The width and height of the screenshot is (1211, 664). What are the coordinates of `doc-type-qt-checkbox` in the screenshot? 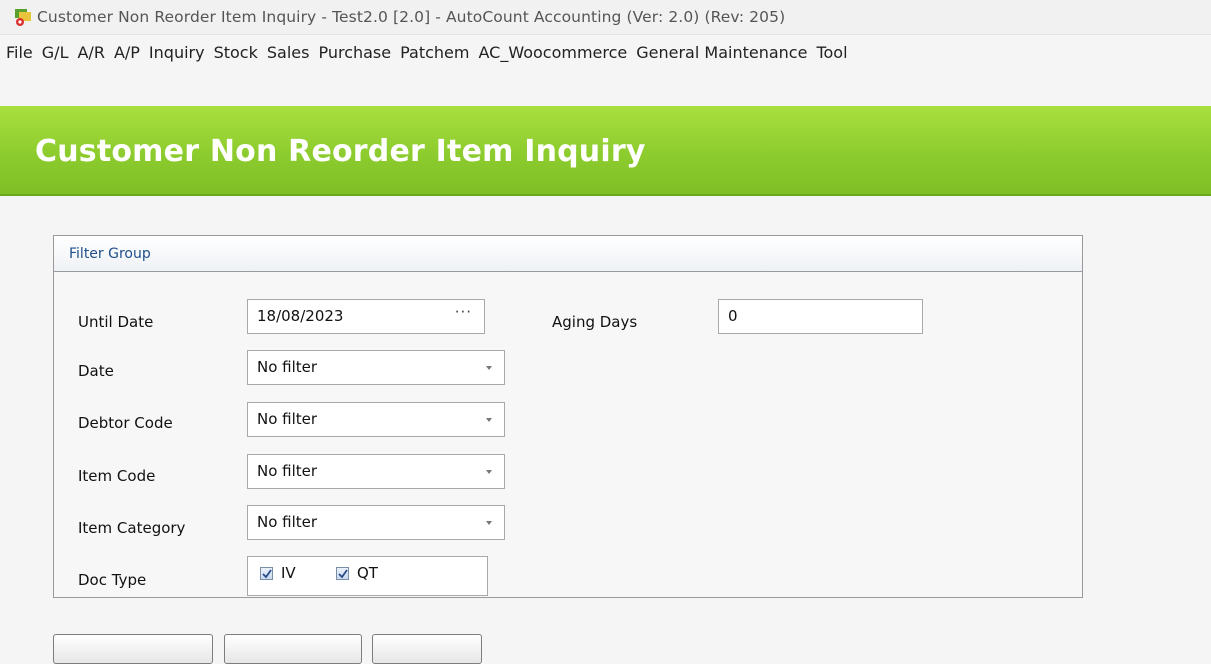 It's located at (342, 573).